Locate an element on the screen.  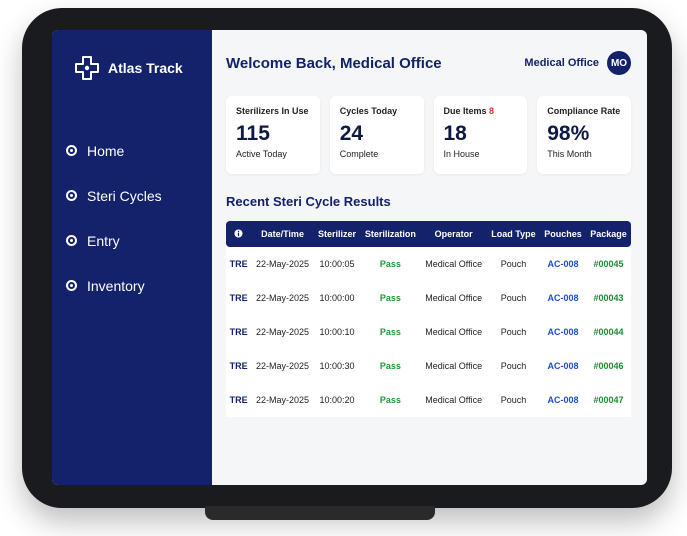
brand: Atlas Track is located at coordinates (132, 68).